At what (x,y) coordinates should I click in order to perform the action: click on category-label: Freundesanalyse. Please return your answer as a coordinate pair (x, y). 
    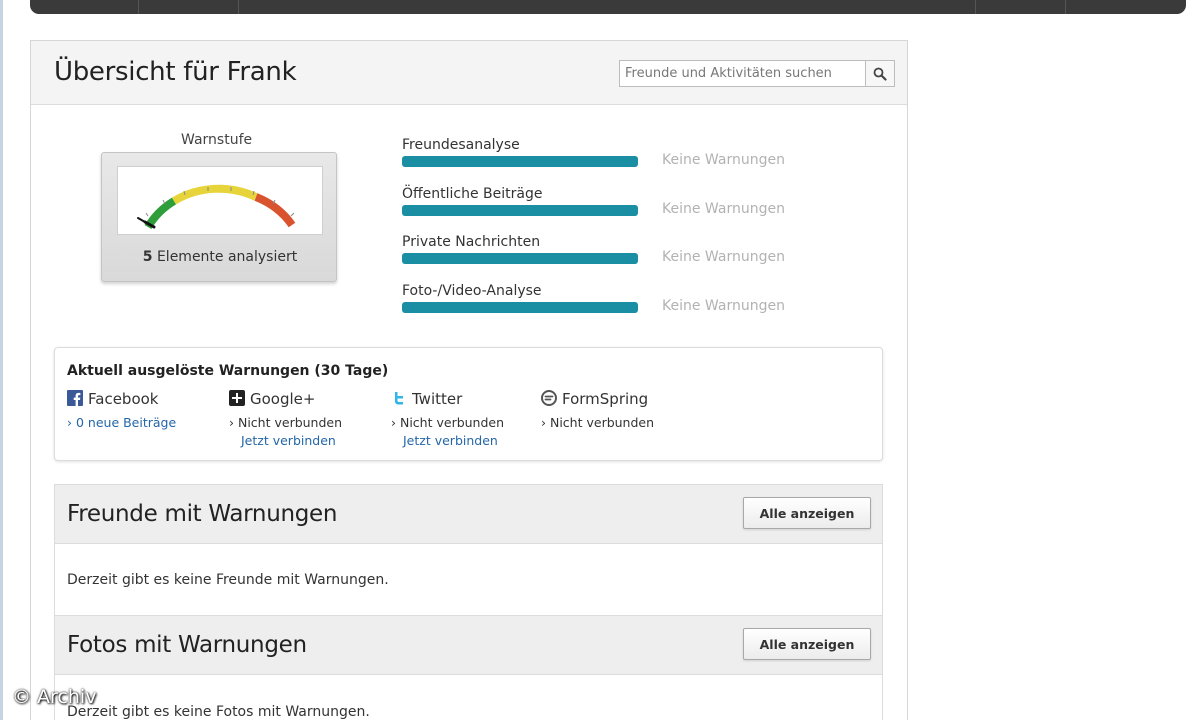
    Looking at the image, I should click on (461, 145).